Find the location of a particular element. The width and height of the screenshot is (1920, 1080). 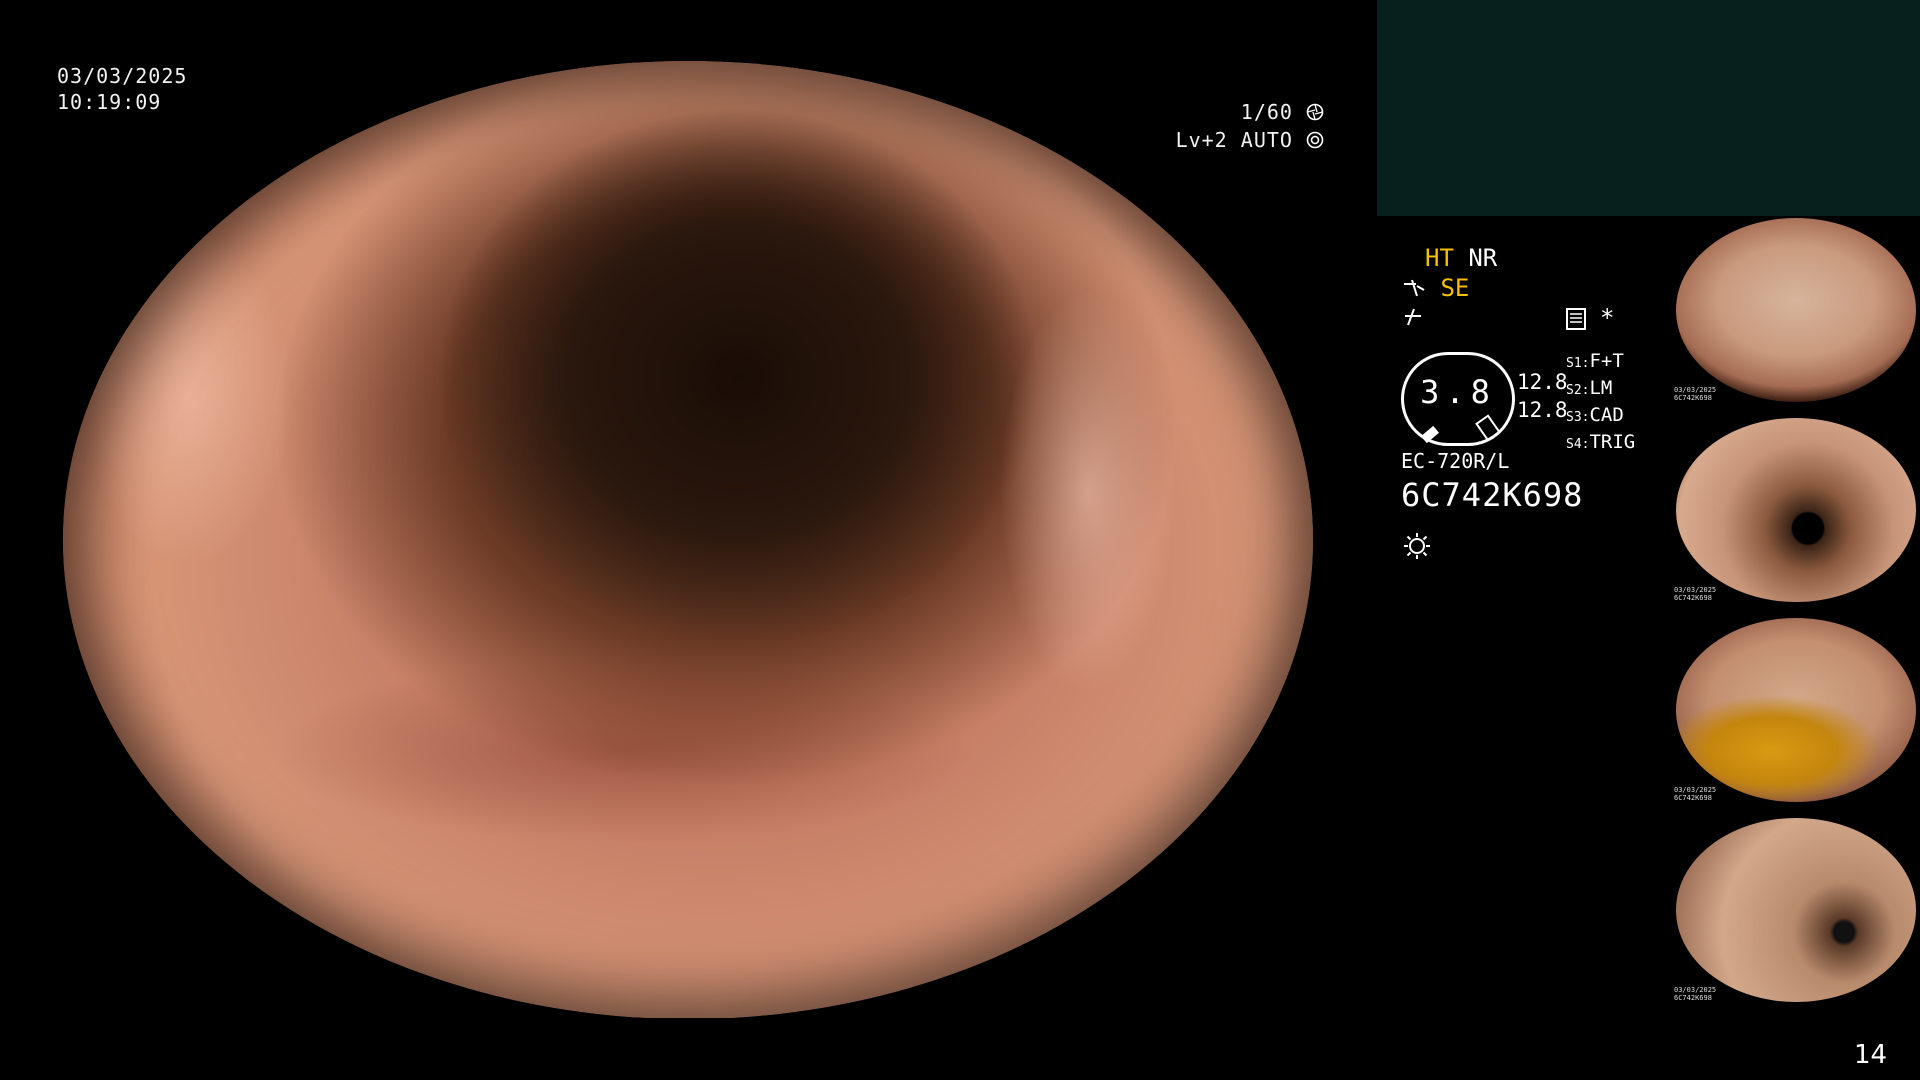

exposure-readout: Lv+2 AUTO is located at coordinates (1250, 140).